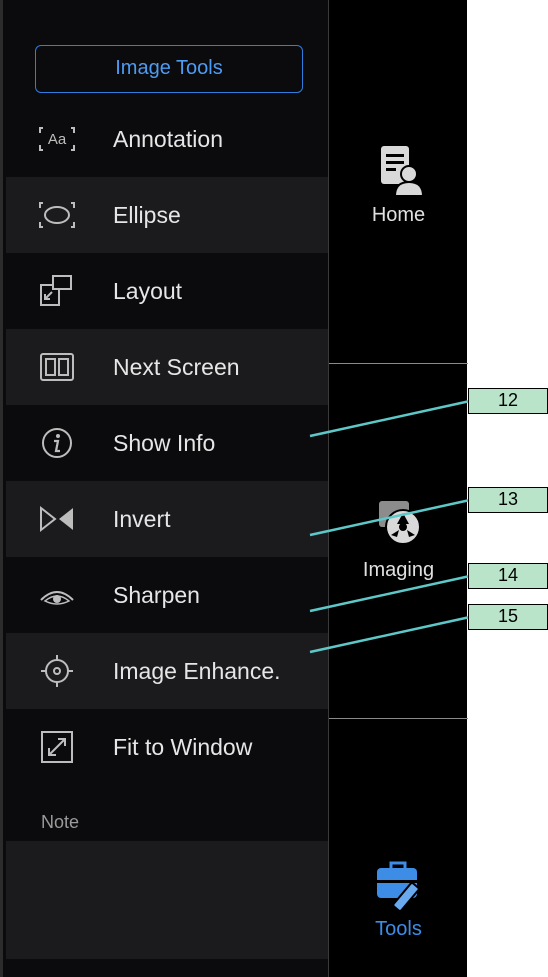 The image size is (548, 977). I want to click on menu-item-image-enhance: Image Enhance., so click(167, 671).